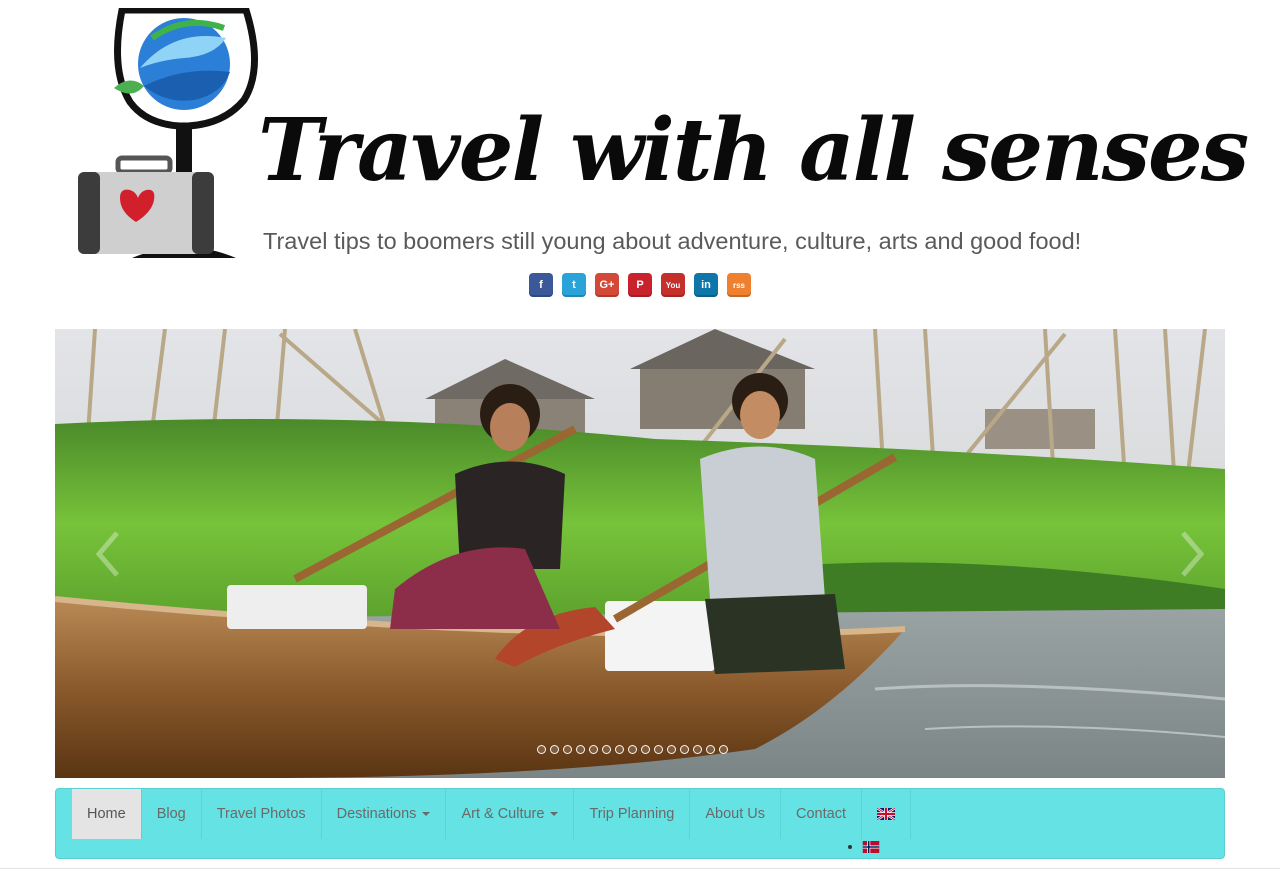  Describe the element at coordinates (871, 847) in the screenshot. I see `norway-flag-icon` at that location.